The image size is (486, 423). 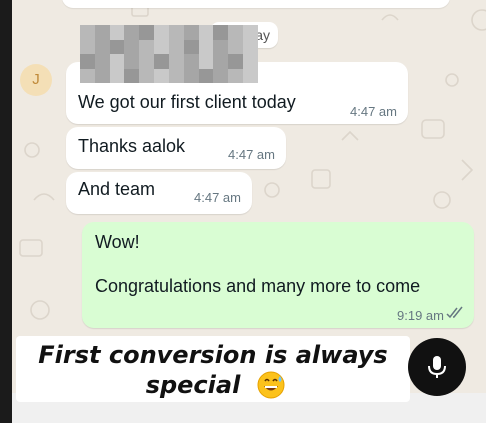 I want to click on message-text: And team, so click(x=117, y=189).